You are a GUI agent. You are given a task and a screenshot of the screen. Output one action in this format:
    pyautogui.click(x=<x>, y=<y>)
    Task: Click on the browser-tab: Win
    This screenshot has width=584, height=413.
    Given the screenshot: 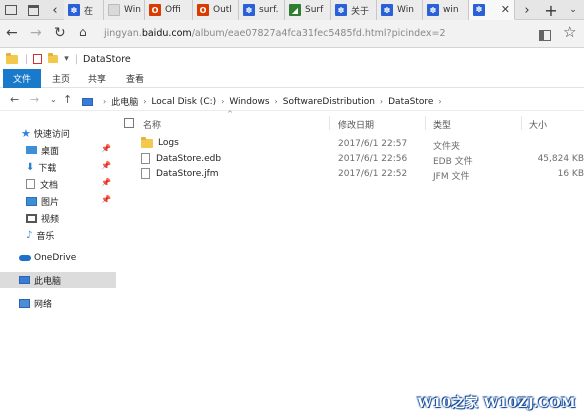 What is the action you would take?
    pyautogui.click(x=124, y=10)
    